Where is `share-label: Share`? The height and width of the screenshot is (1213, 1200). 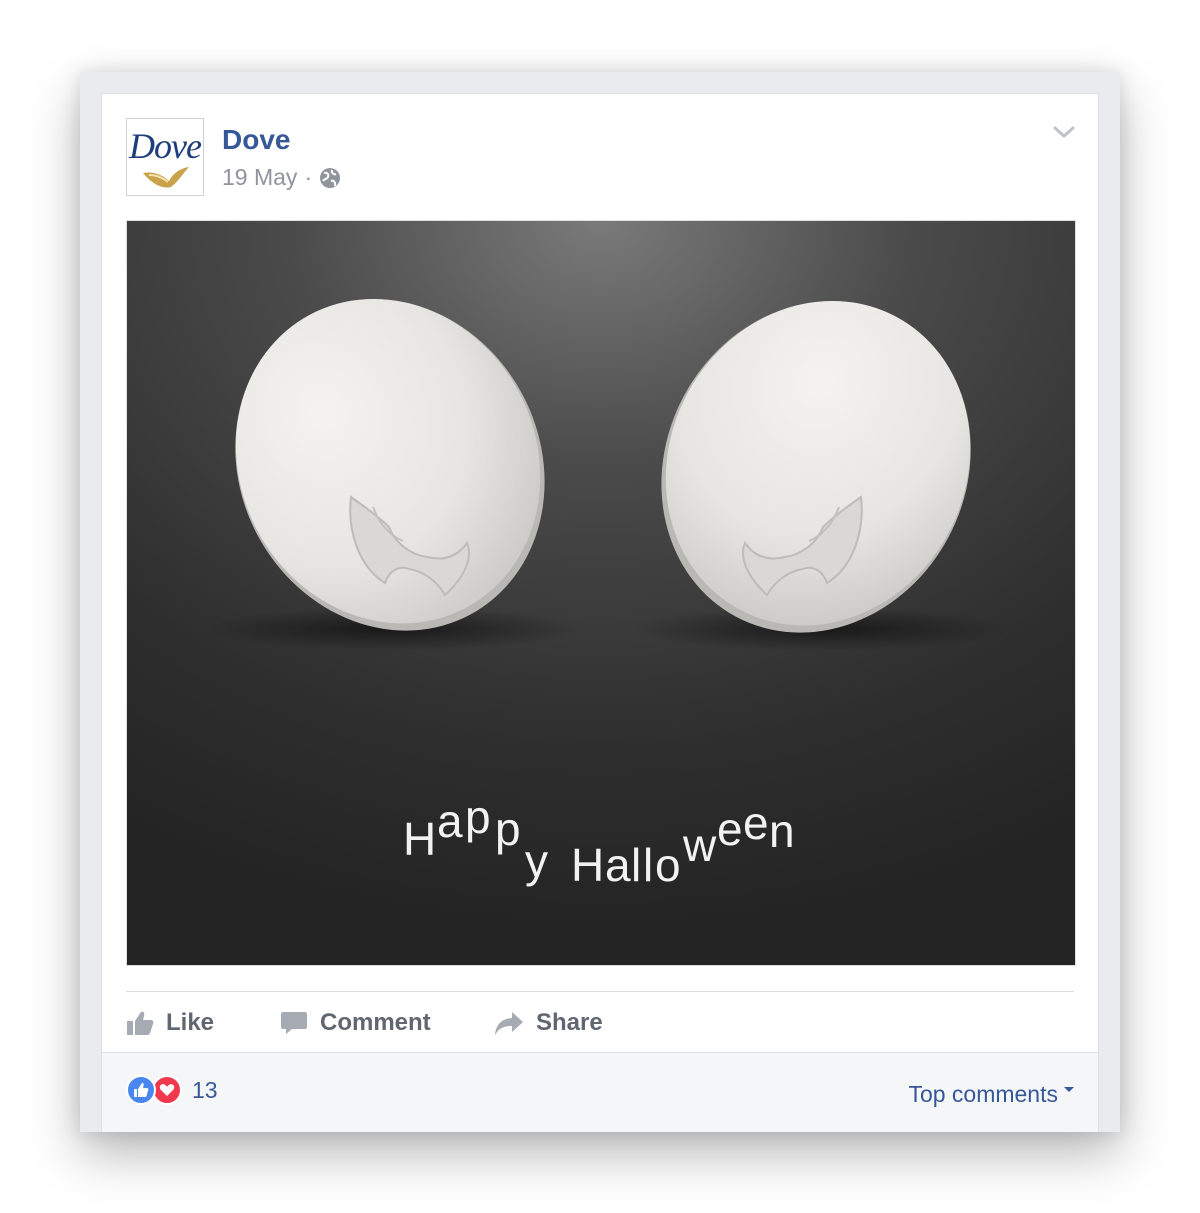 share-label: Share is located at coordinates (569, 1022).